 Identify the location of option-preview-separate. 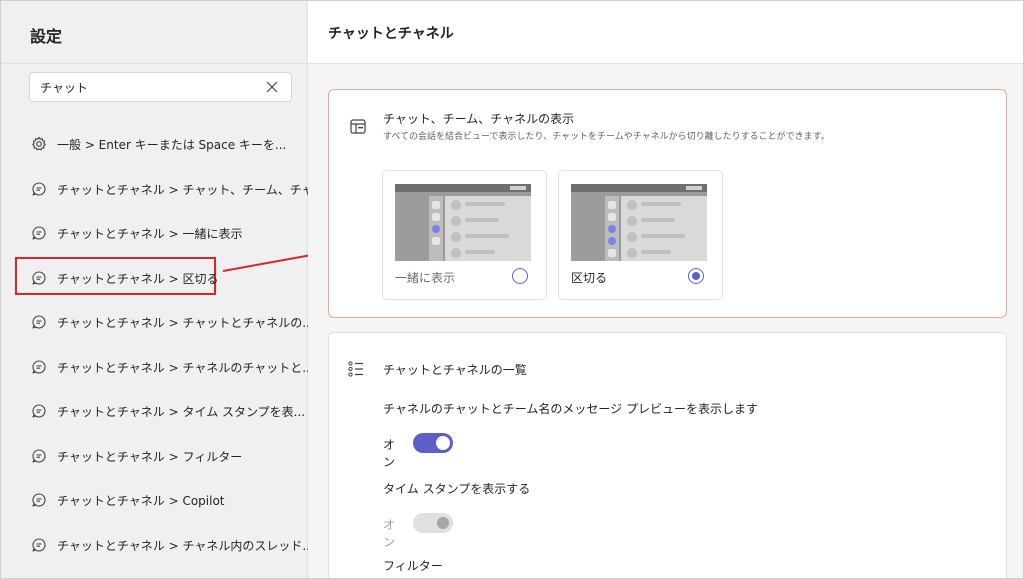
(639, 222).